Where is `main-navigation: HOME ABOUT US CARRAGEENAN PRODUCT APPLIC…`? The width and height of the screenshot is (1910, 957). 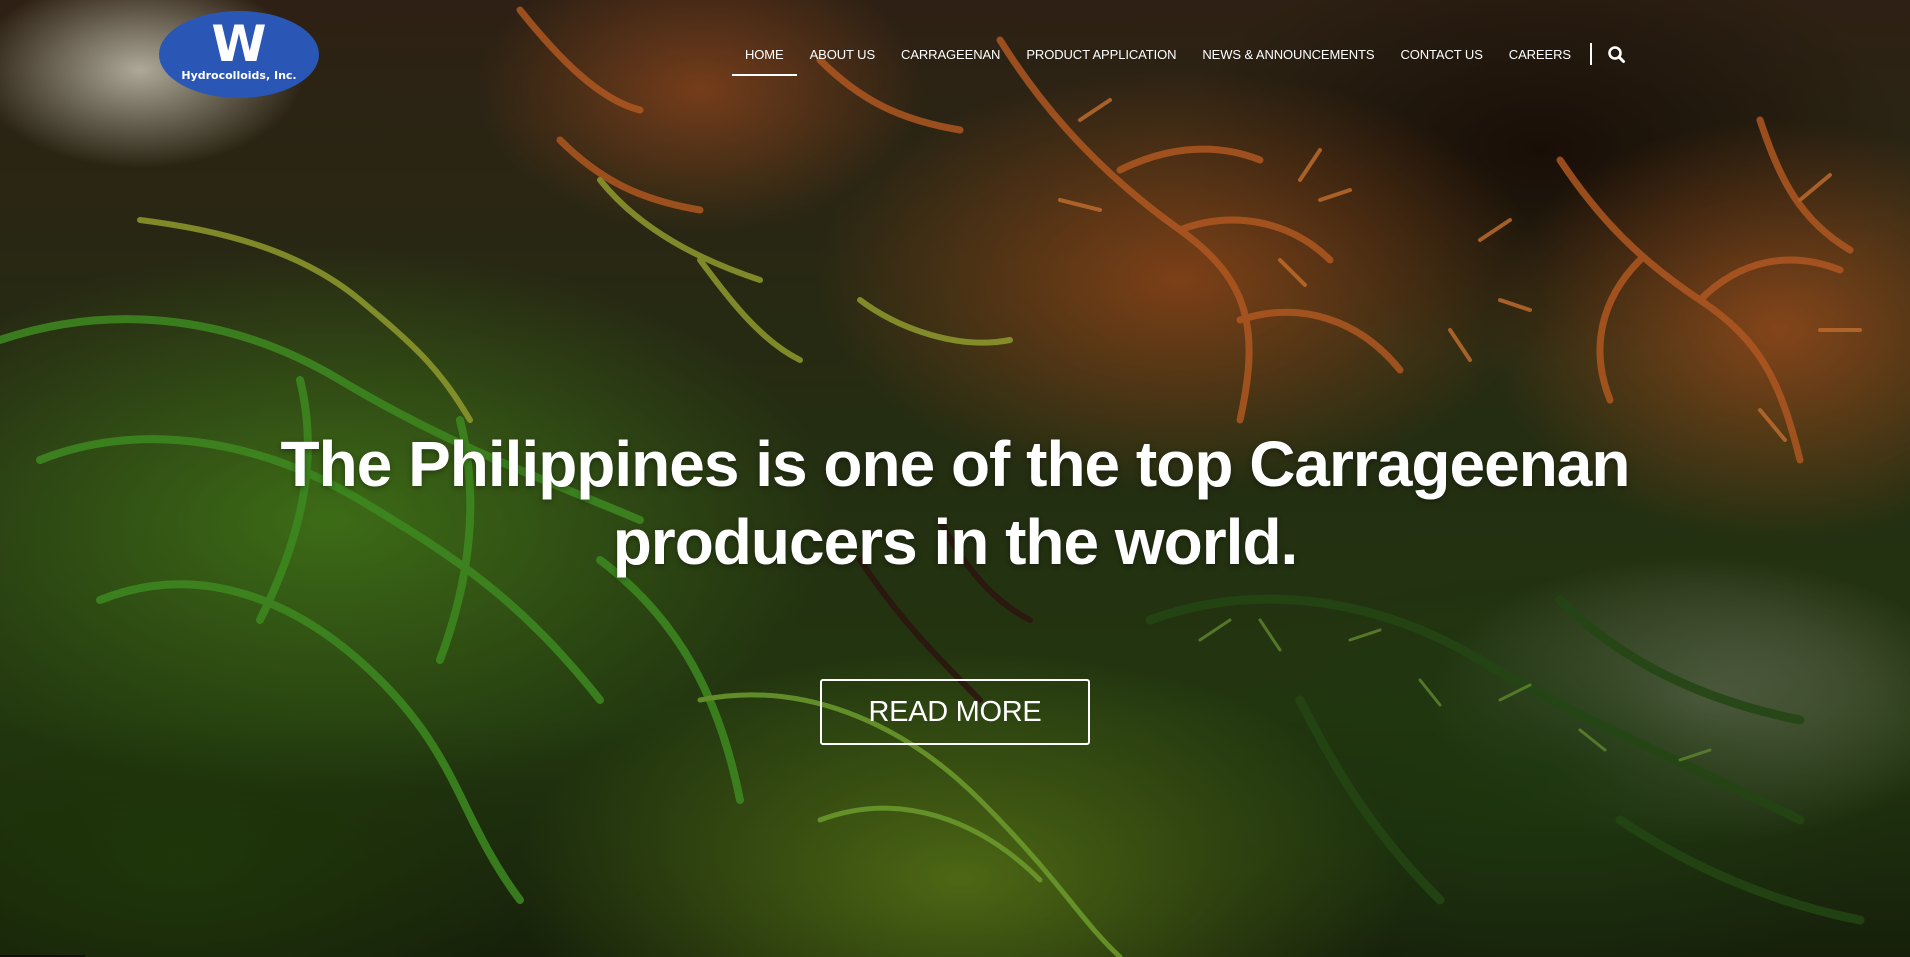 main-navigation: HOME ABOUT US CARRAGEENAN PRODUCT APPLIC… is located at coordinates (1180, 59).